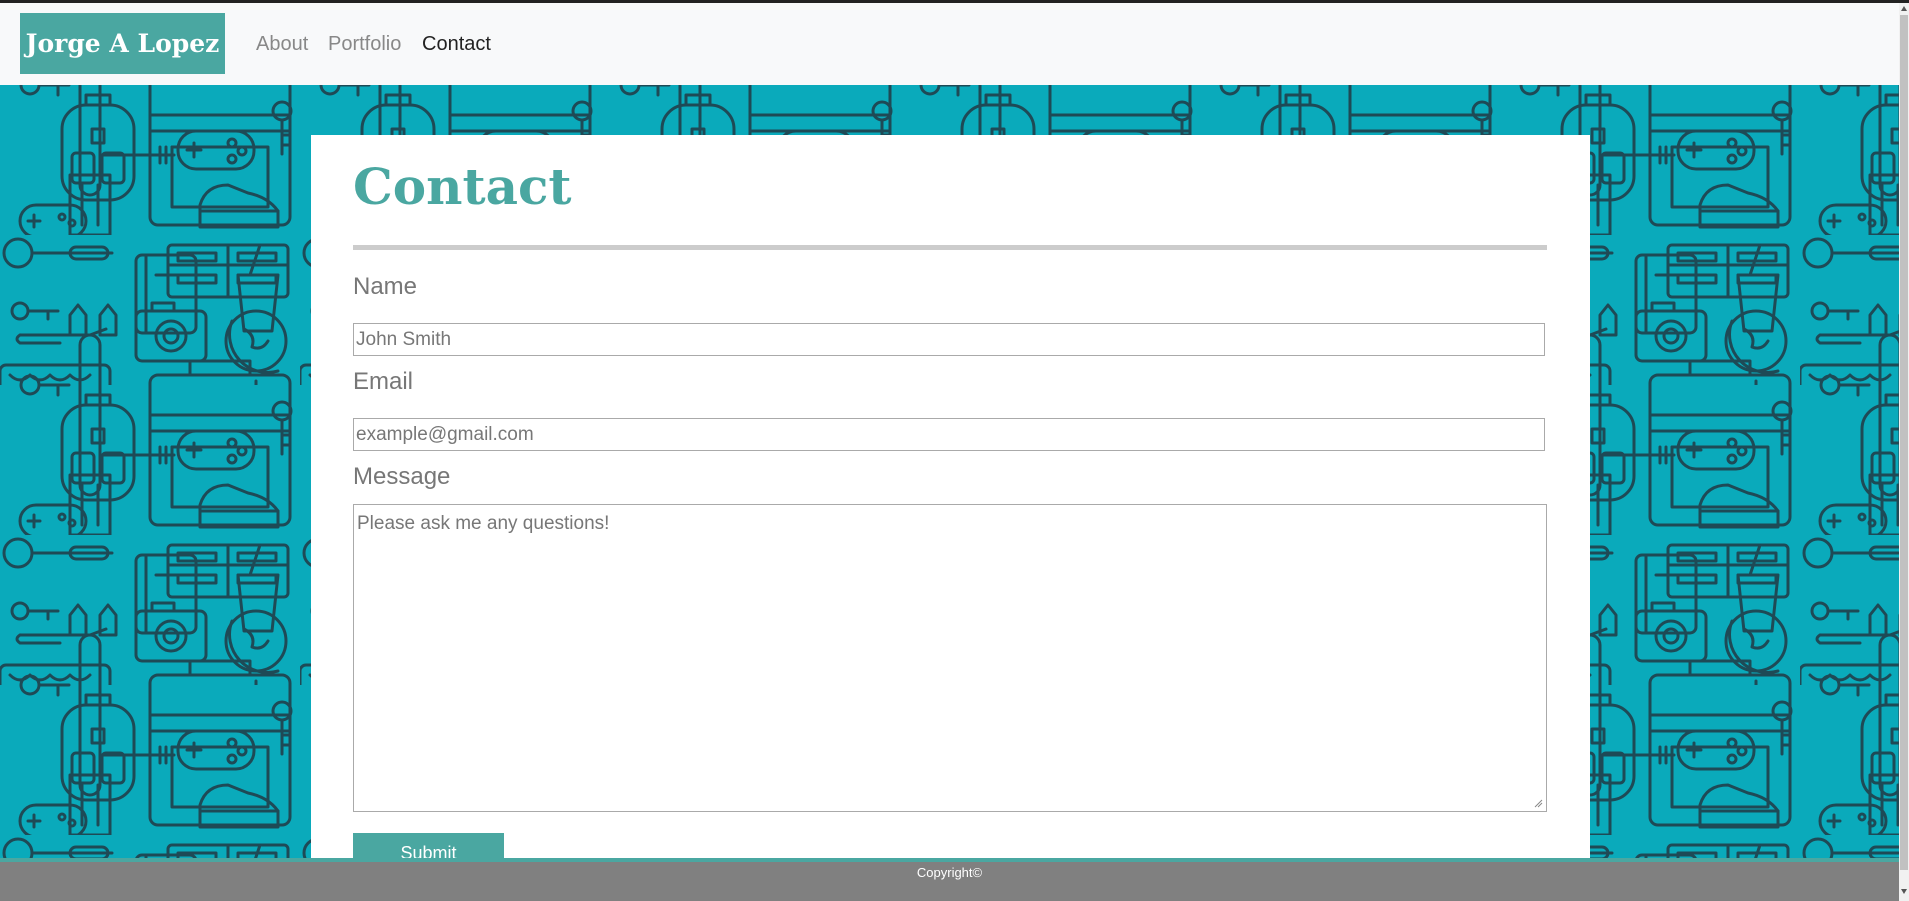 The width and height of the screenshot is (1909, 901). What do you see at coordinates (949, 434) in the screenshot?
I see `email-input` at bounding box center [949, 434].